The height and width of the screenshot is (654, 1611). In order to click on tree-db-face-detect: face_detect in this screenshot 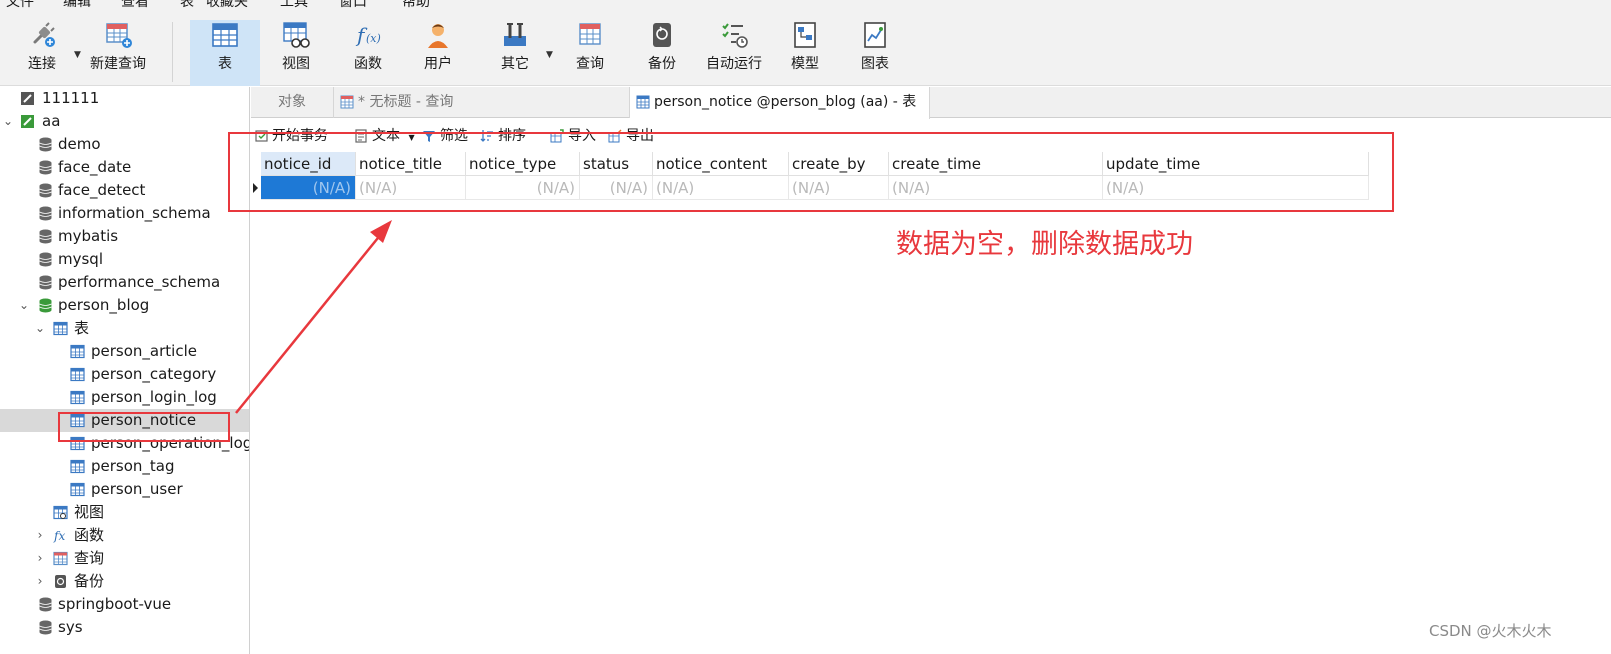, I will do `click(124, 190)`.